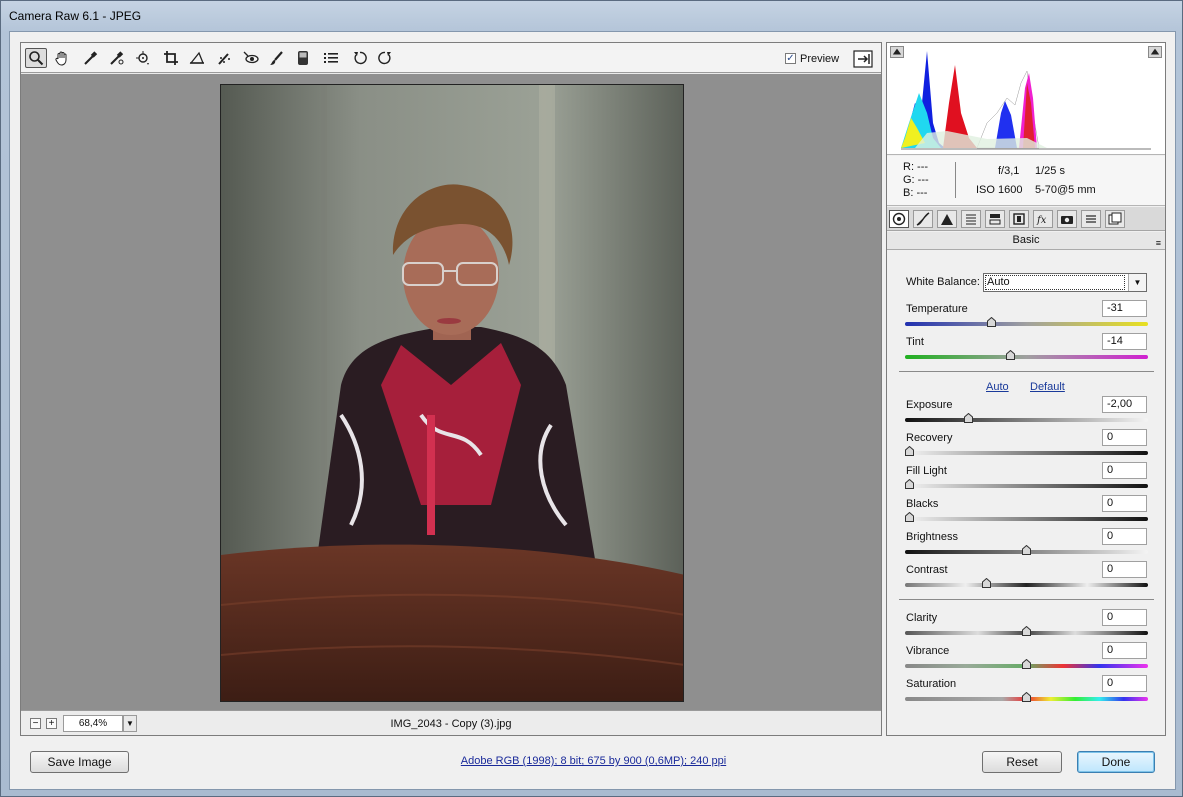  I want to click on fill-light-field: 0, so click(1124, 470).